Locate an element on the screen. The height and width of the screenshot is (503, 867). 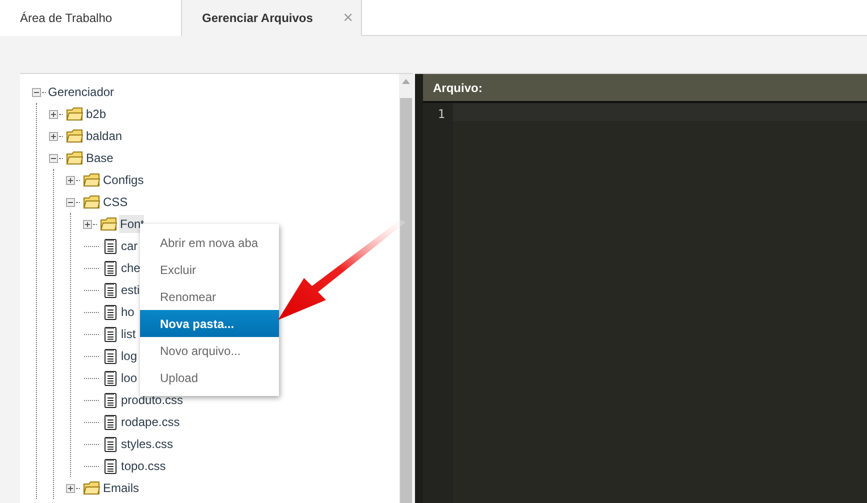
folder-name: CSS is located at coordinates (115, 202).